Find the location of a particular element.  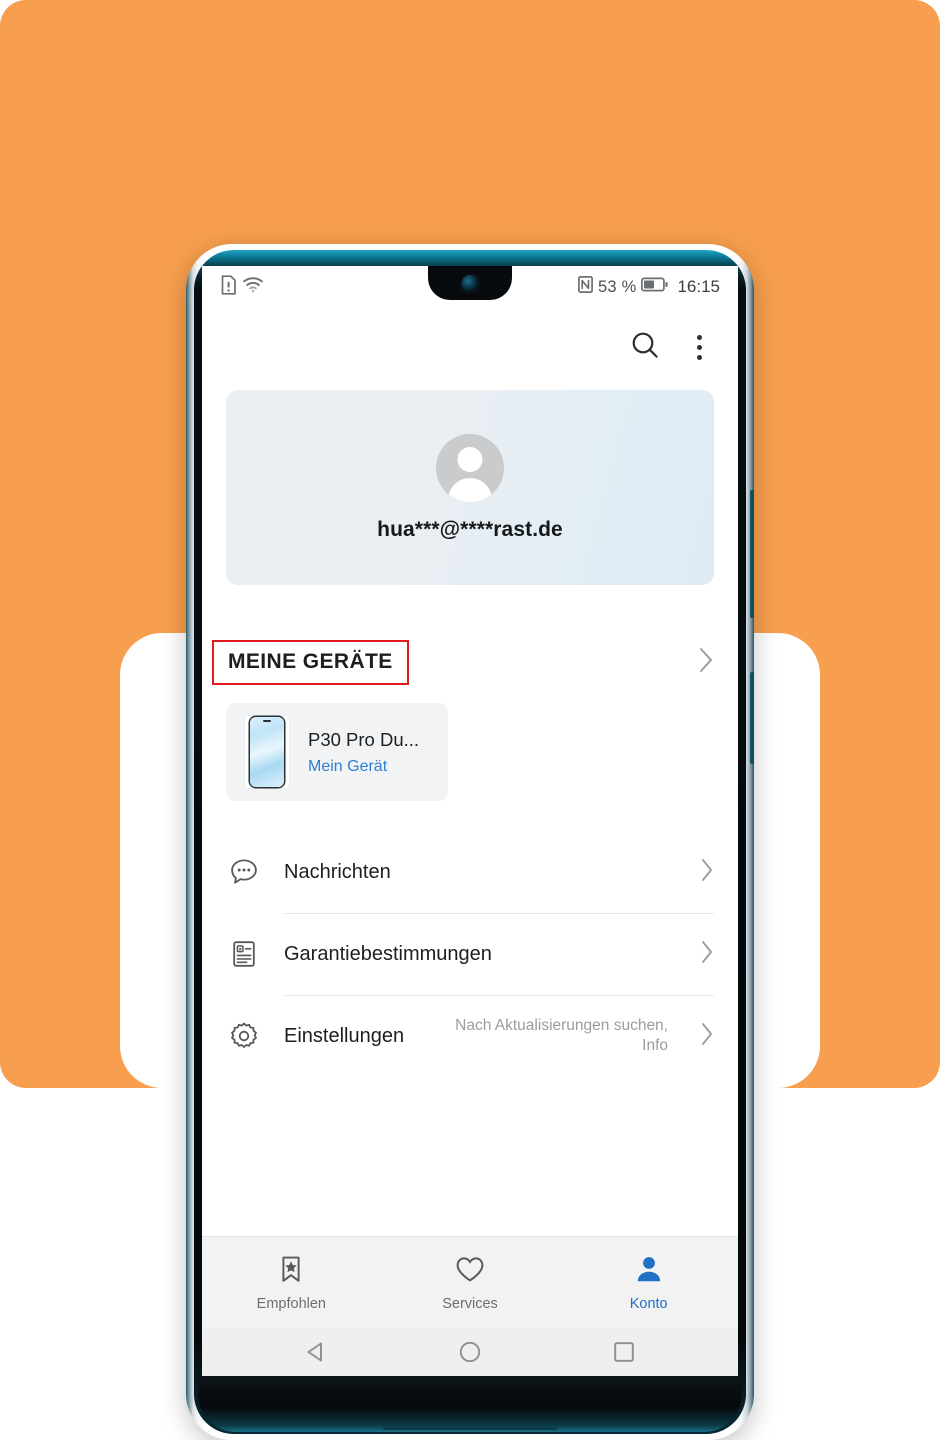

menu-item-garantiebestimmungen: Garantiebestimmungen is located at coordinates (470, 954).